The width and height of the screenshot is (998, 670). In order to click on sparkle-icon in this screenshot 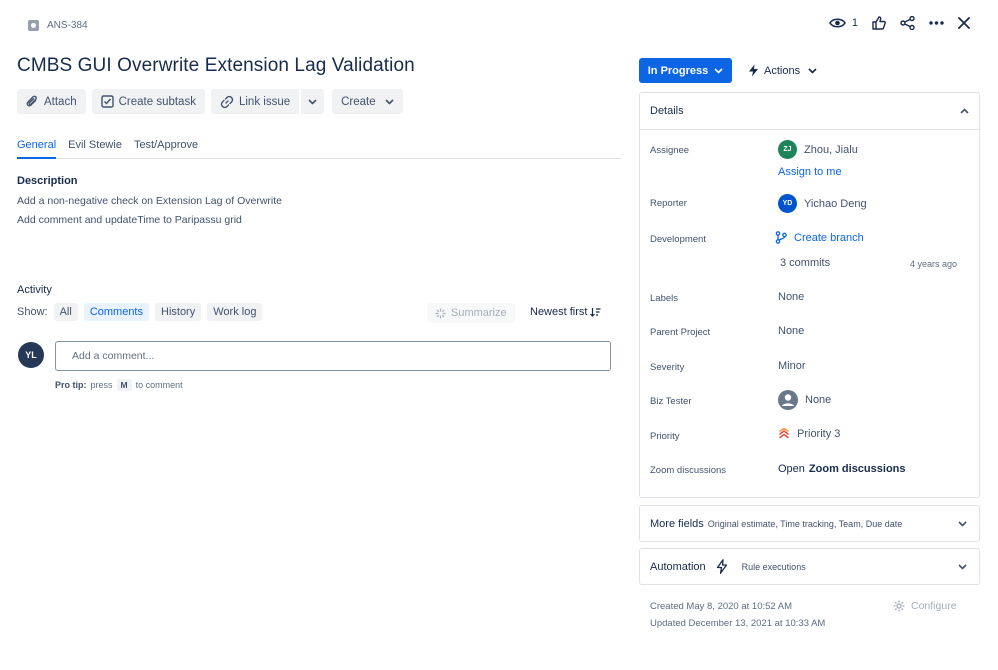, I will do `click(440, 313)`.